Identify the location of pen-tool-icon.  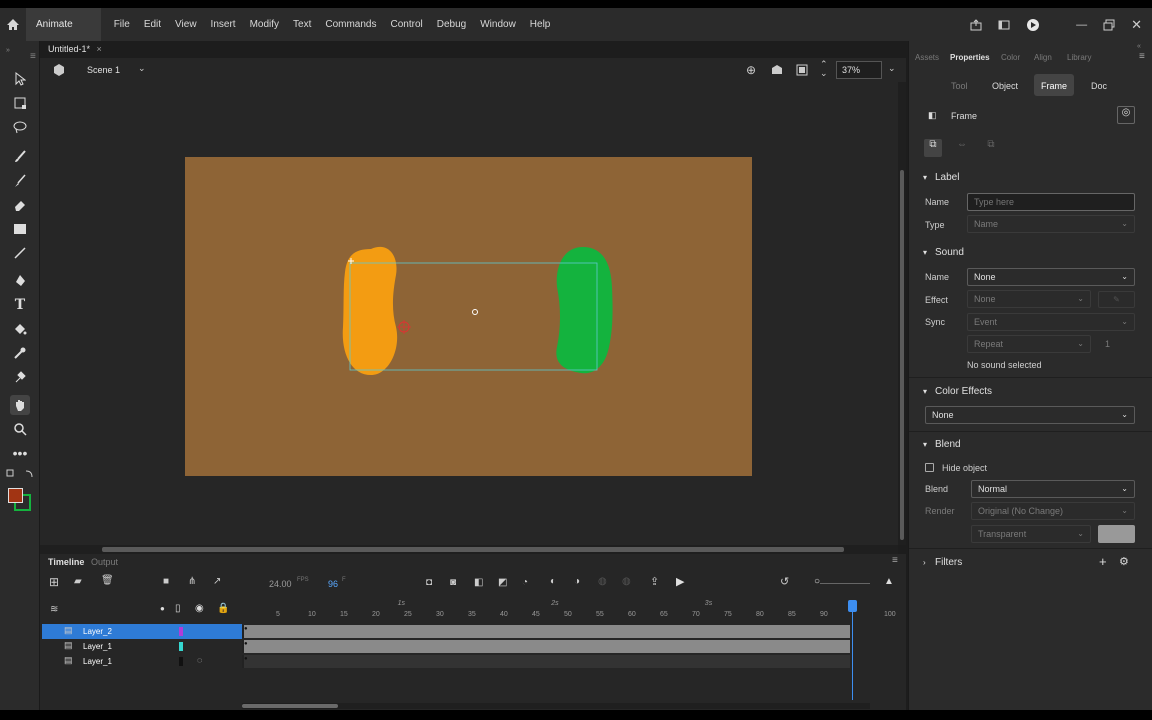
(20, 281).